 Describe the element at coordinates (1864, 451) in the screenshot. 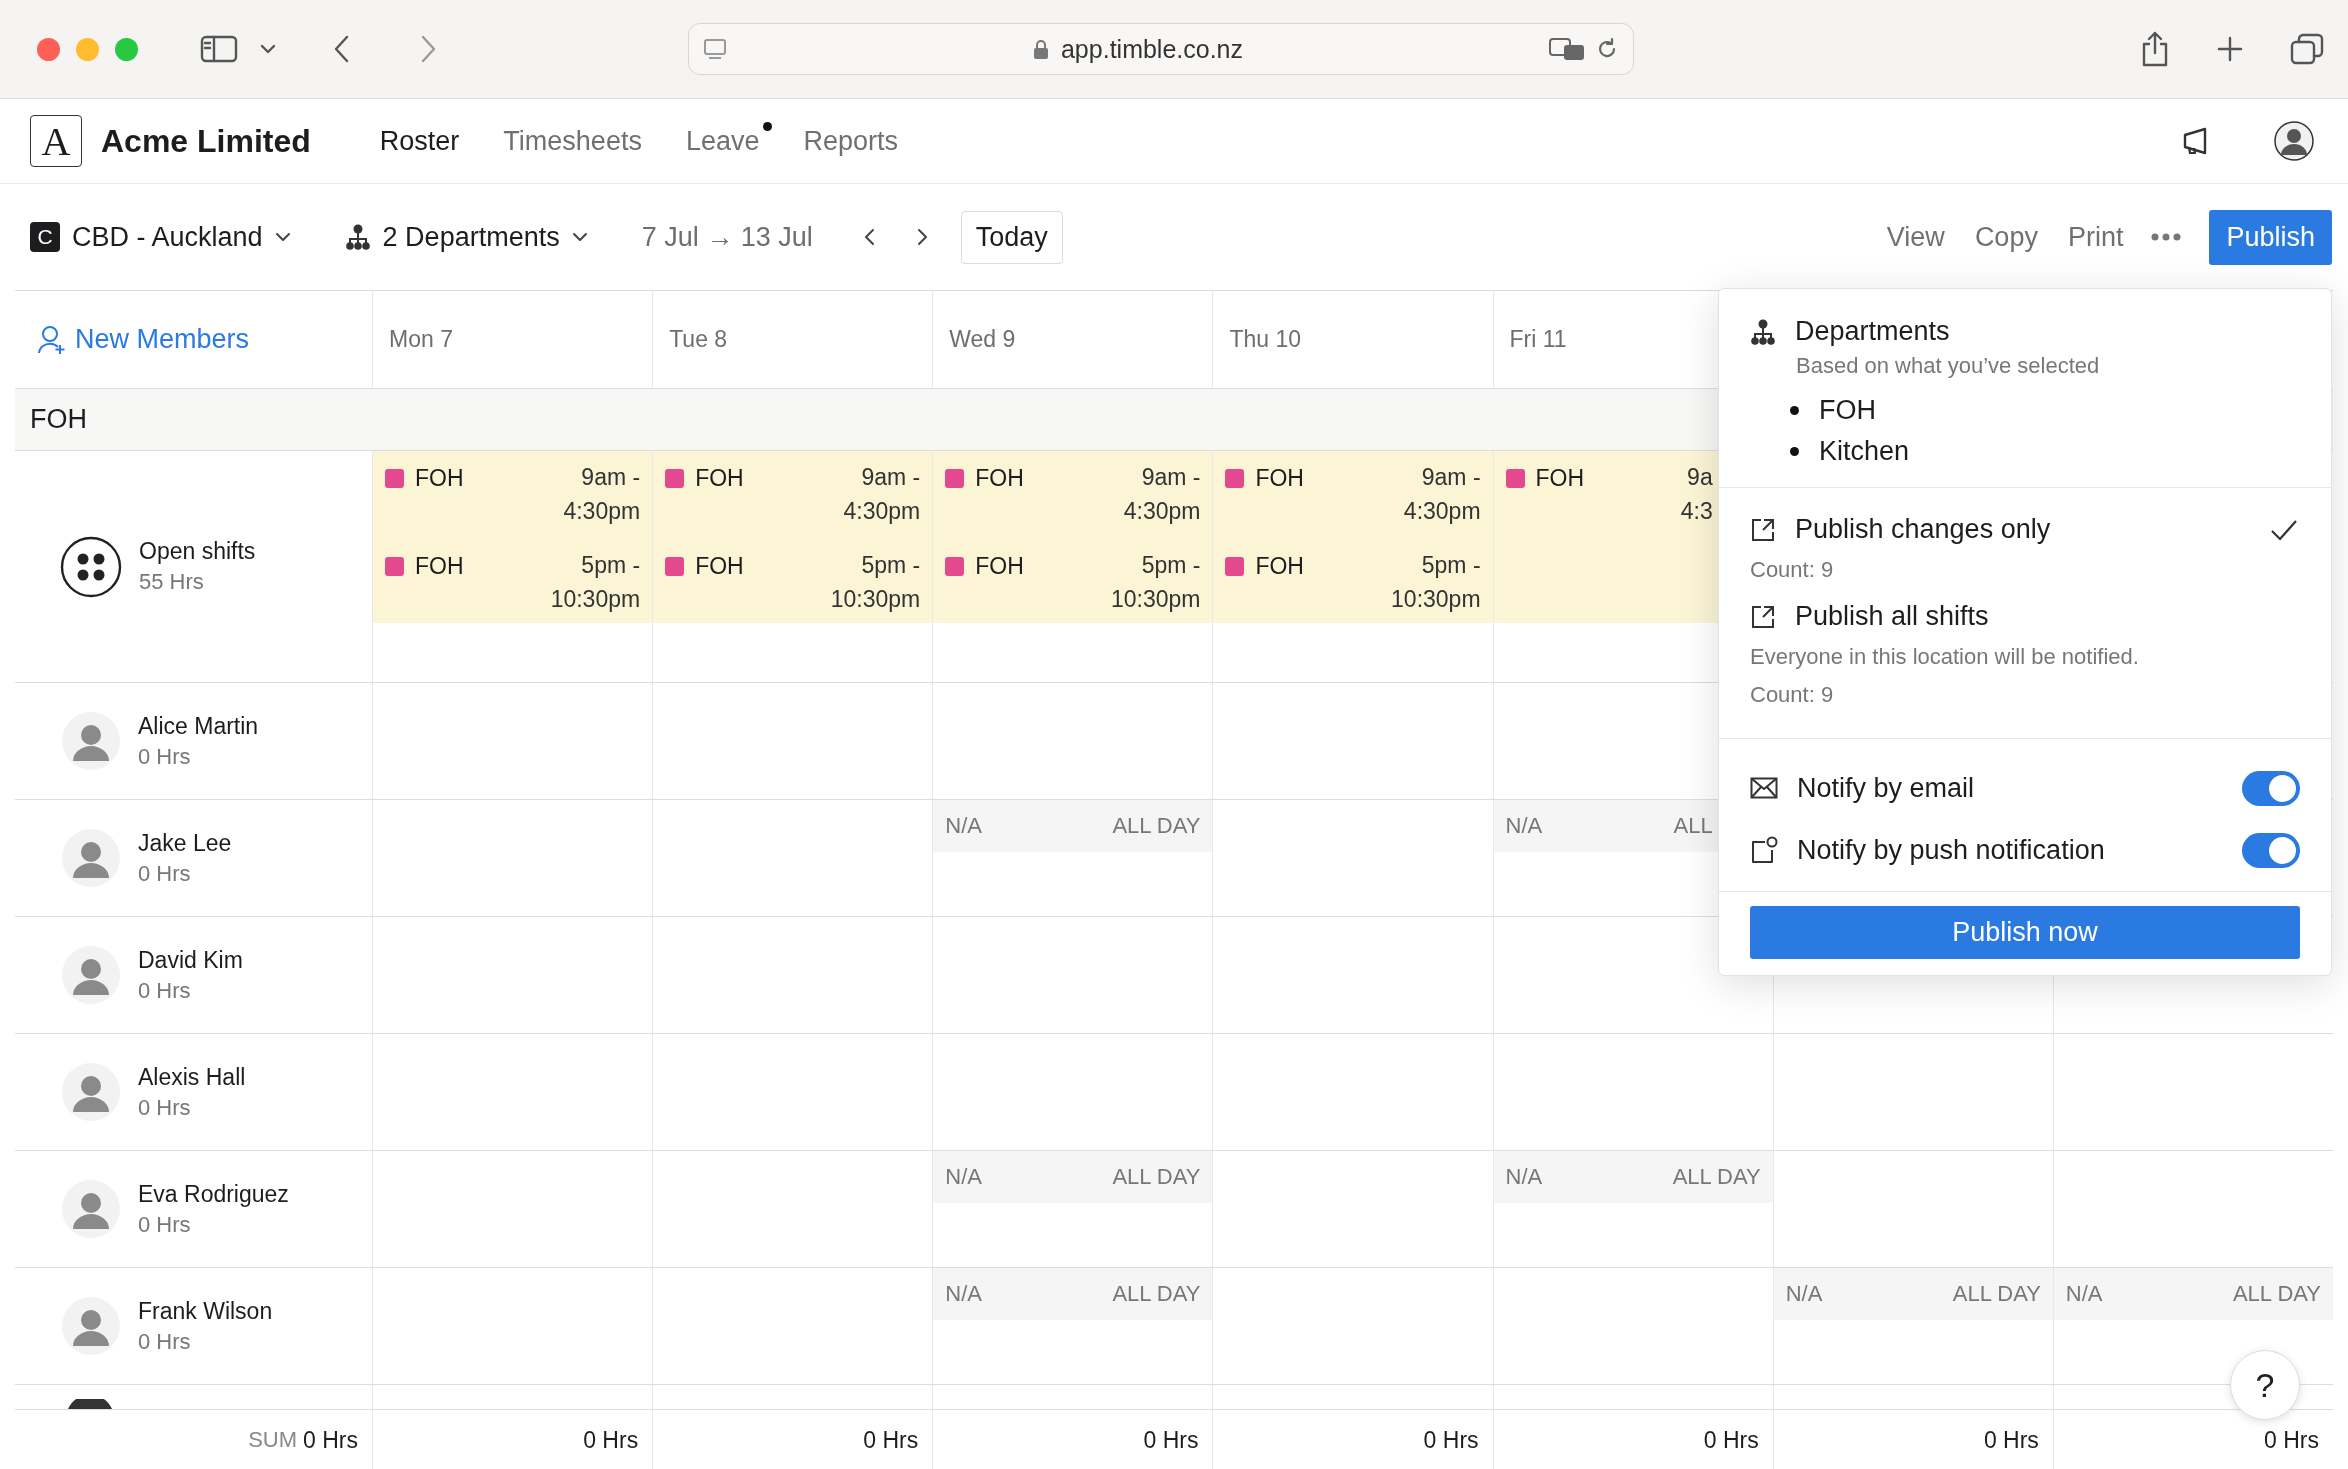

I see `department-item: Kitchen` at that location.